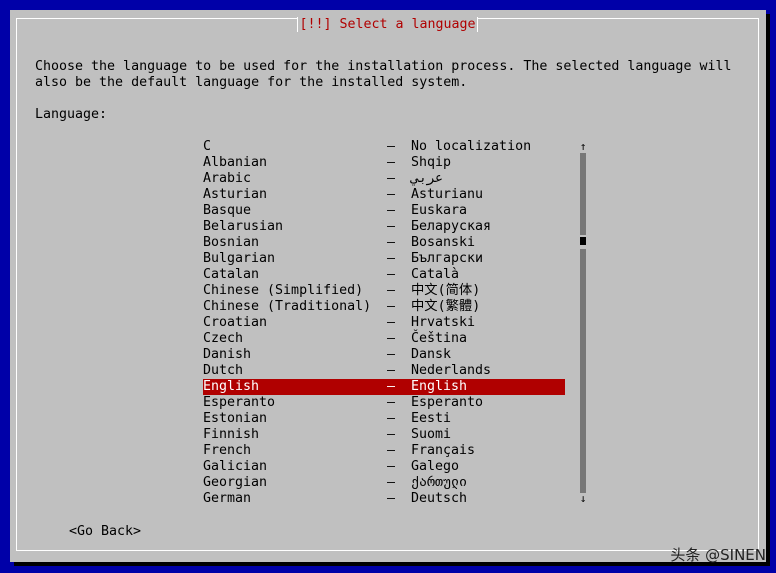 This screenshot has height=573, width=776. Describe the element at coordinates (384, 467) in the screenshot. I see `language-item: Galician – Galego` at that location.